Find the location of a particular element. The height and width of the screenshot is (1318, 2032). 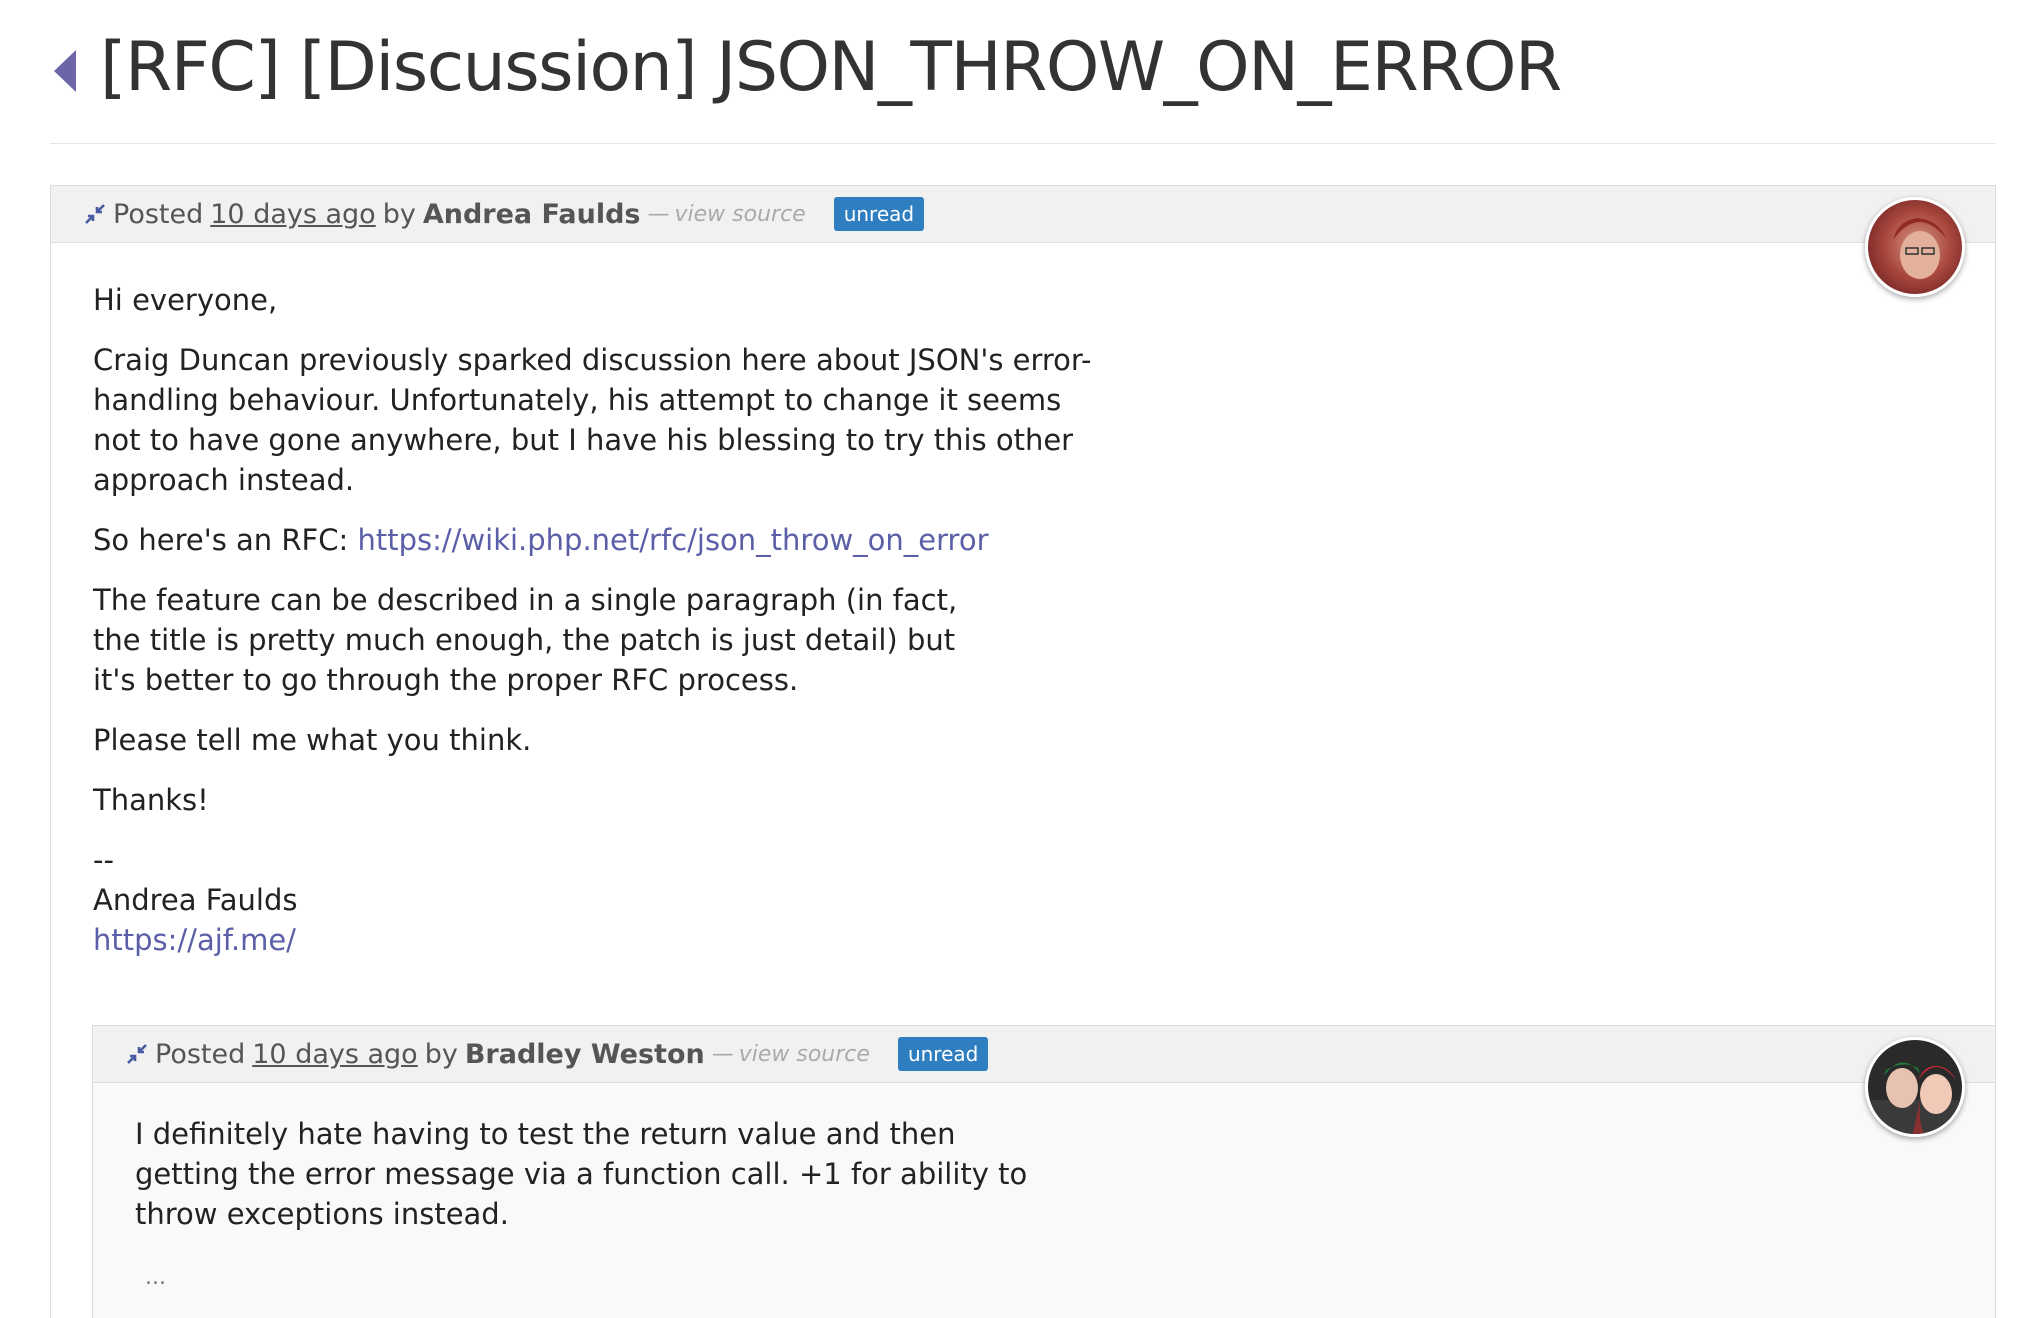

title-divider is located at coordinates (1023, 143).